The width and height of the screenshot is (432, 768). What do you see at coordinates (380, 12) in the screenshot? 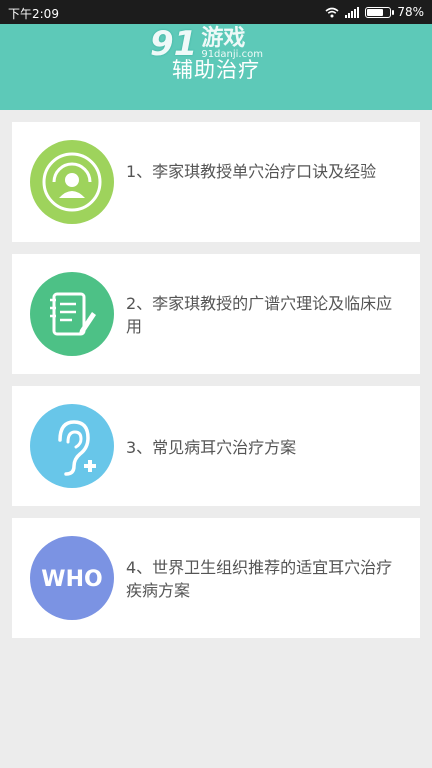
I see `battery-icon` at bounding box center [380, 12].